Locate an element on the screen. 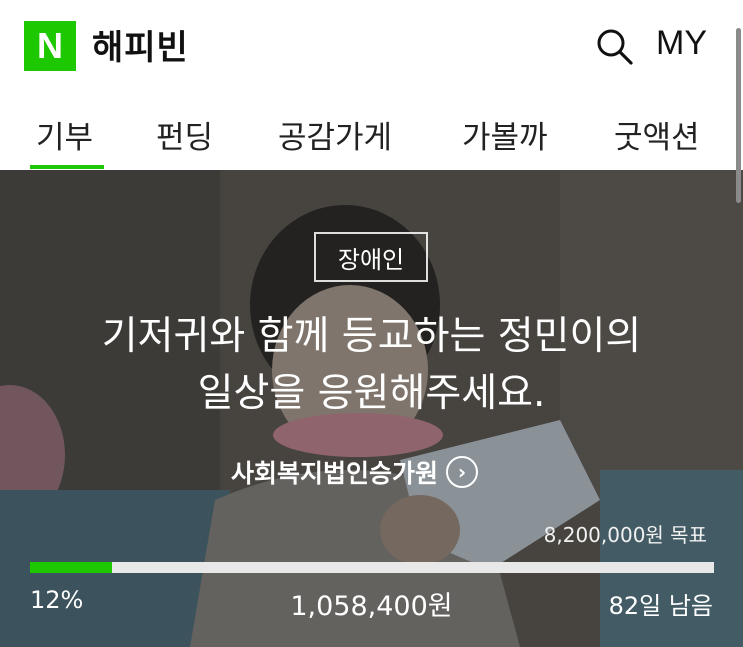 Image resolution: width=743 pixels, height=647 pixels. campaign-title-line2: 일상을 응원해주세요. is located at coordinates (371, 393).